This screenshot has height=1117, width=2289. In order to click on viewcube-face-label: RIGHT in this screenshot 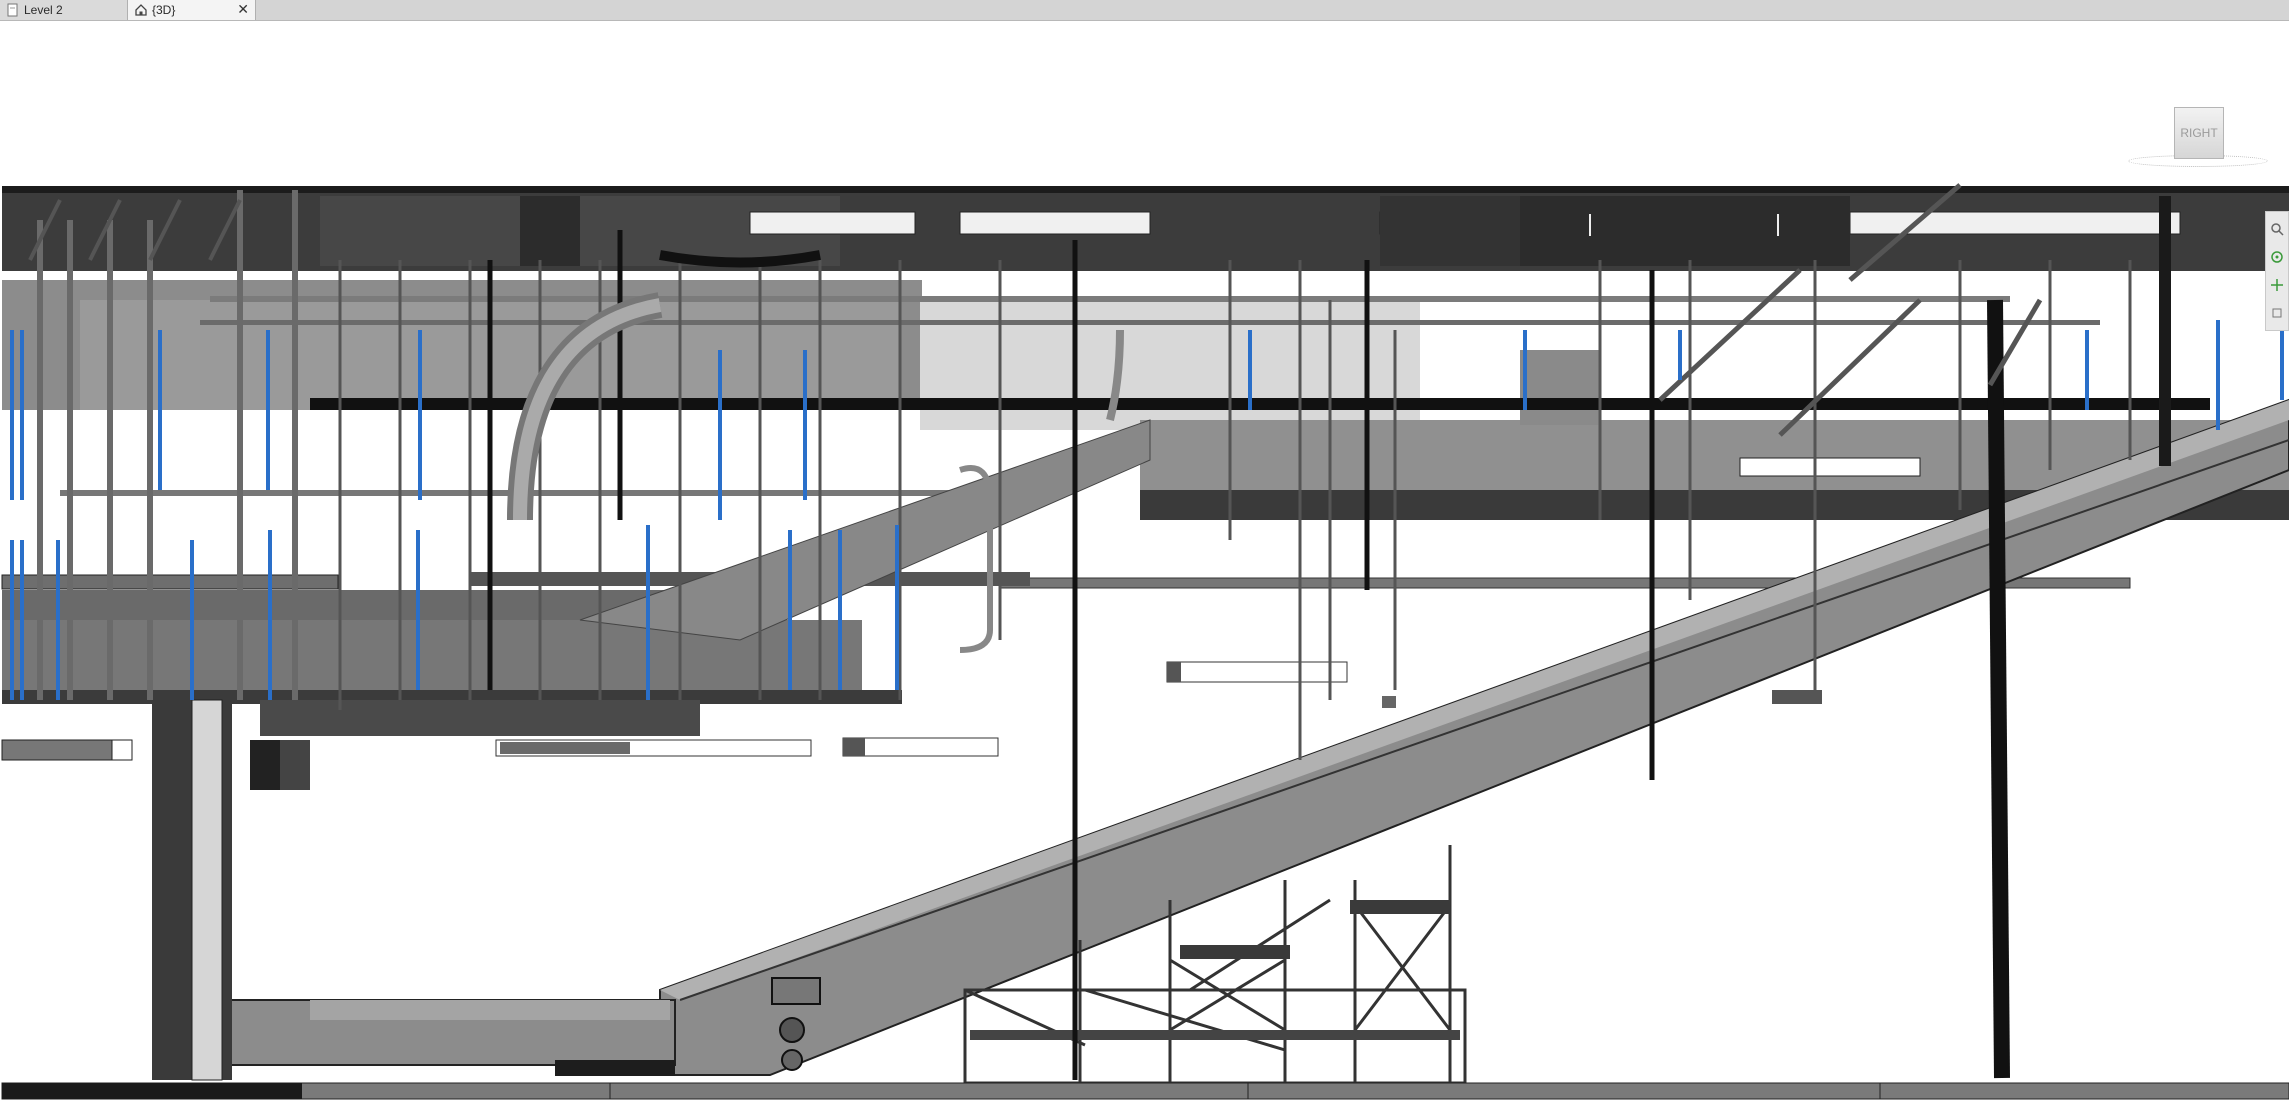, I will do `click(2199, 133)`.